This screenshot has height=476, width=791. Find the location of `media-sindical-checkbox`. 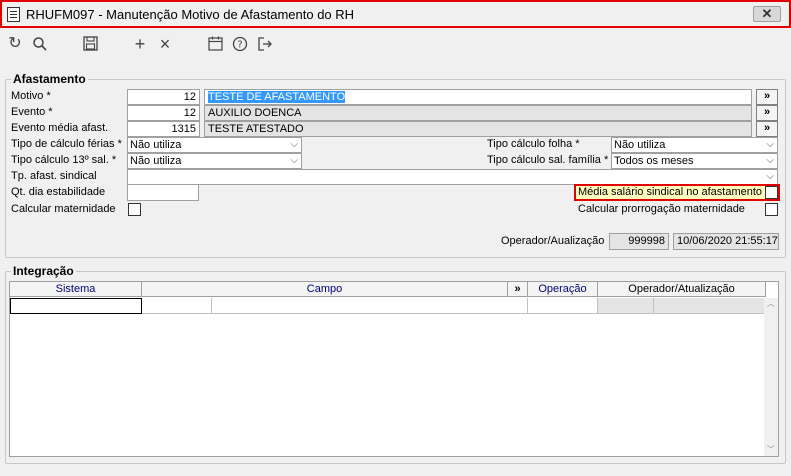

media-sindical-checkbox is located at coordinates (771, 192).